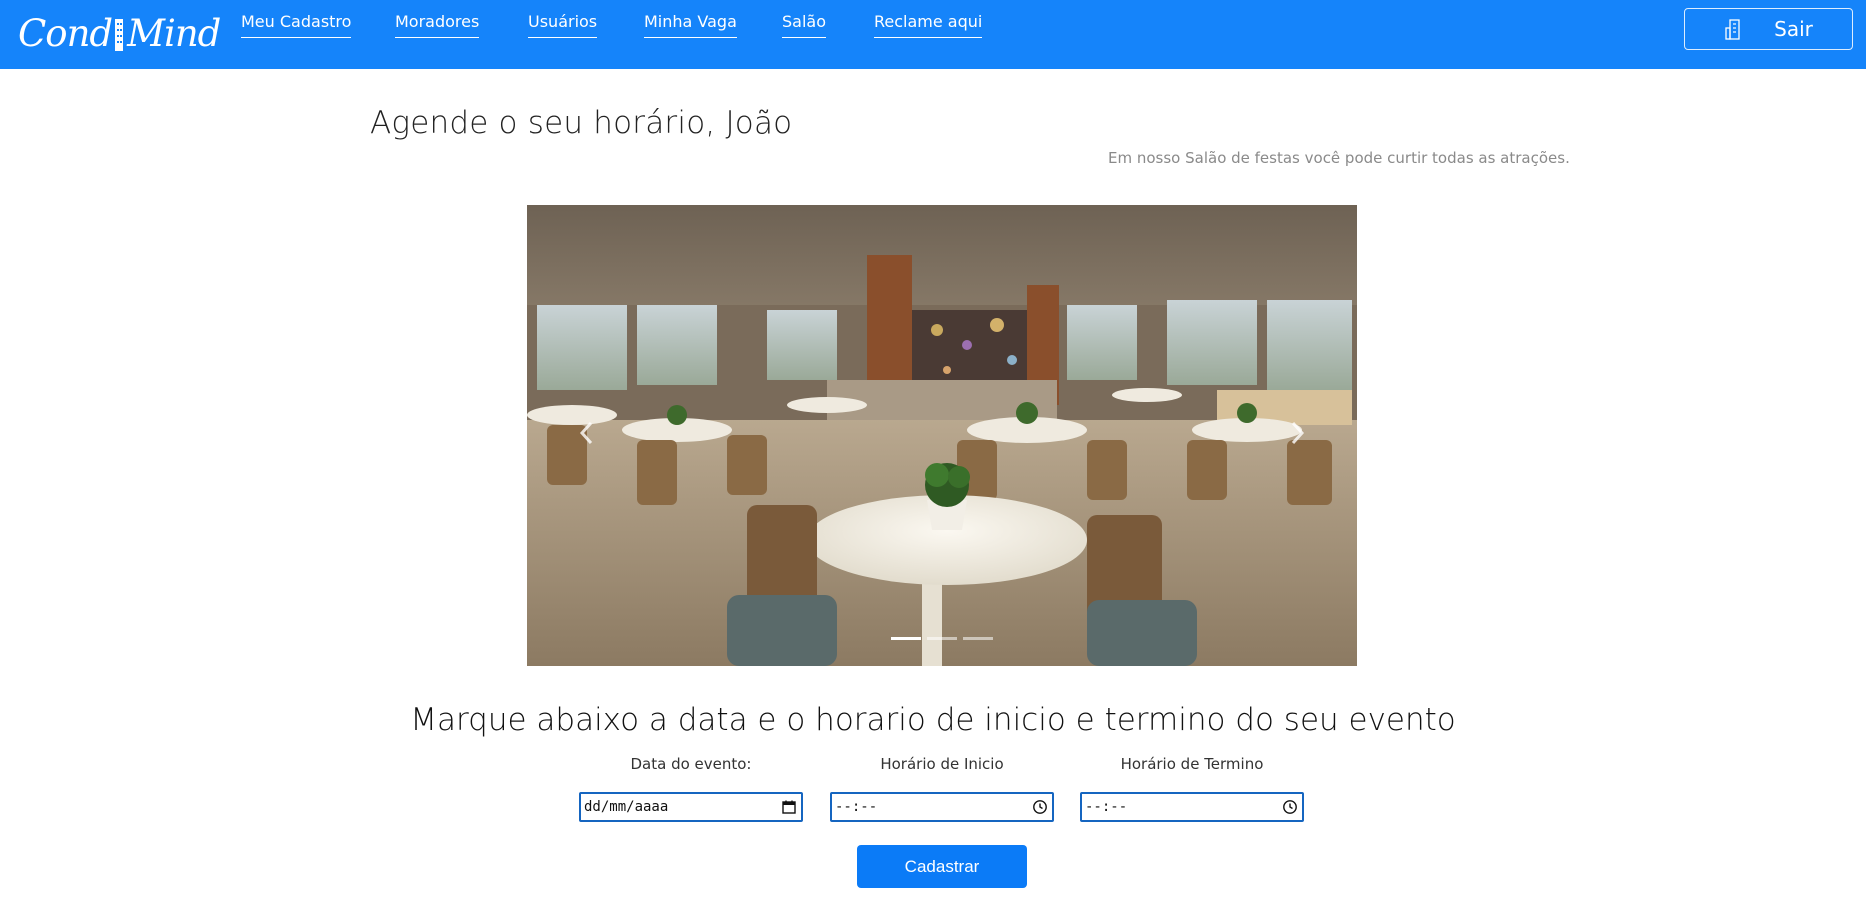  Describe the element at coordinates (1192, 764) in the screenshot. I see `end-time-label: Horário de Termino` at that location.